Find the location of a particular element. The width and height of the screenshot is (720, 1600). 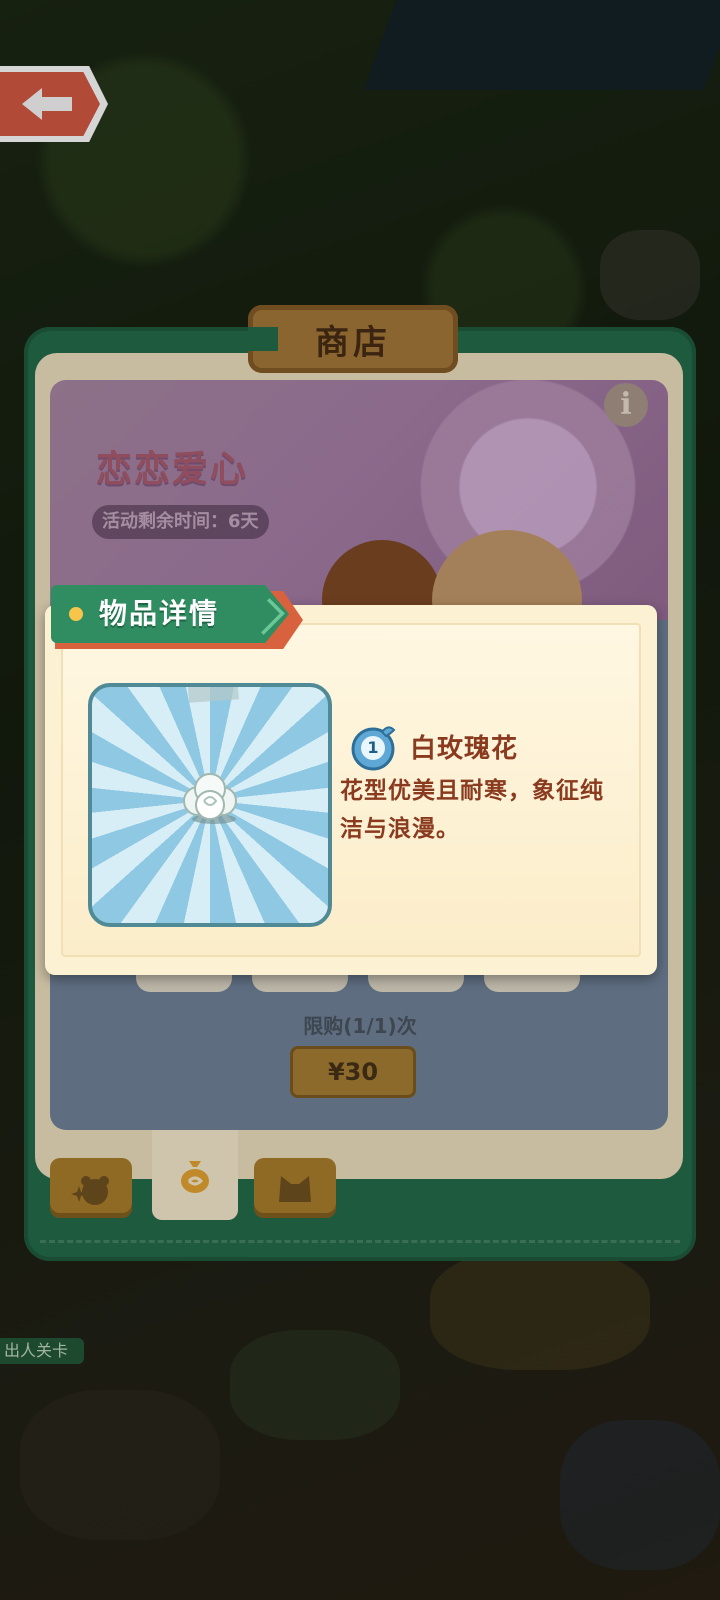

arrow-left-icon is located at coordinates (47, 104).